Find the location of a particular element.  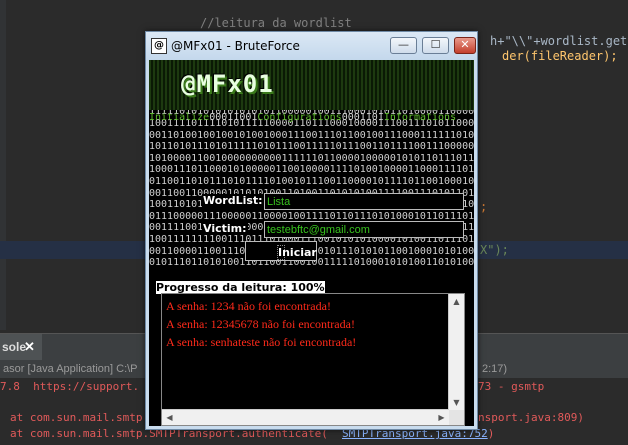

editor-gutter is located at coordinates (3, 165).